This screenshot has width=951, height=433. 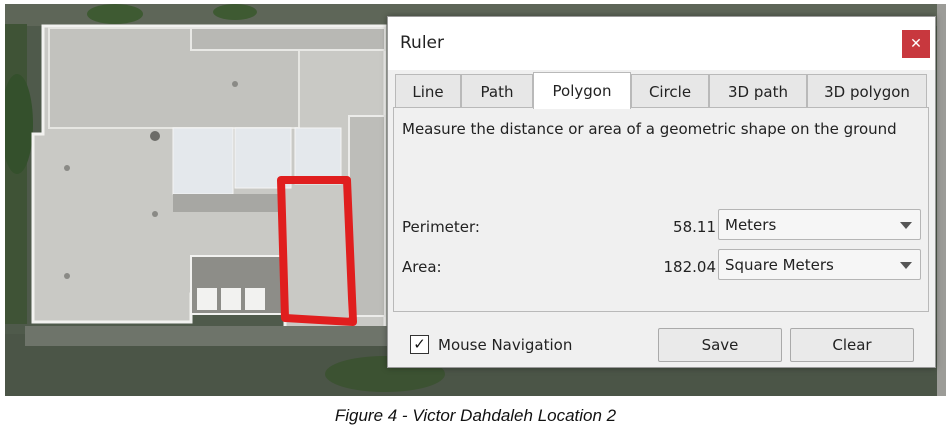 I want to click on save-button-label: Save, so click(x=720, y=345).